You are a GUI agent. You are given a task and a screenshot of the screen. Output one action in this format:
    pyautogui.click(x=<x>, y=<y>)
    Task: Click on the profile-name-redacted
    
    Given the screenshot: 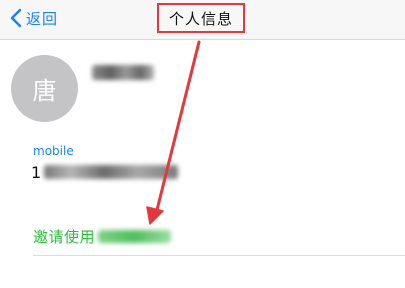 What is the action you would take?
    pyautogui.click(x=123, y=72)
    